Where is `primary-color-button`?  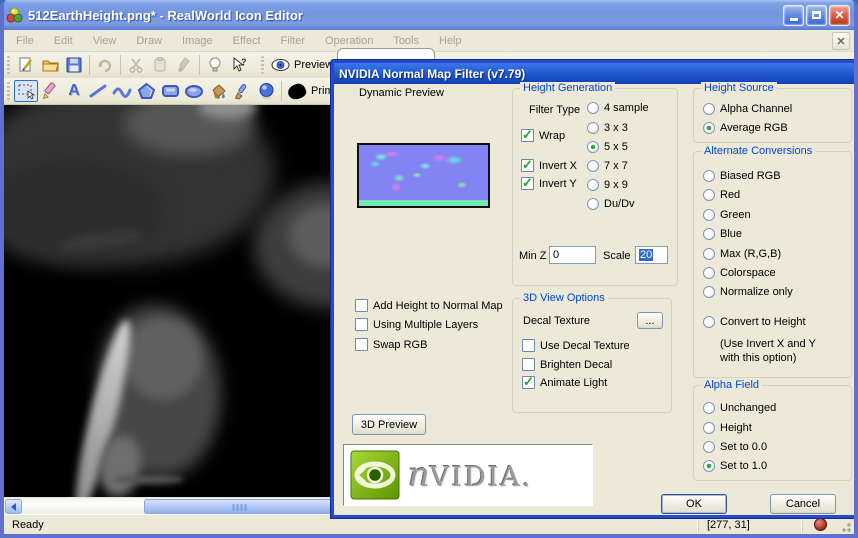 primary-color-button is located at coordinates (297, 91).